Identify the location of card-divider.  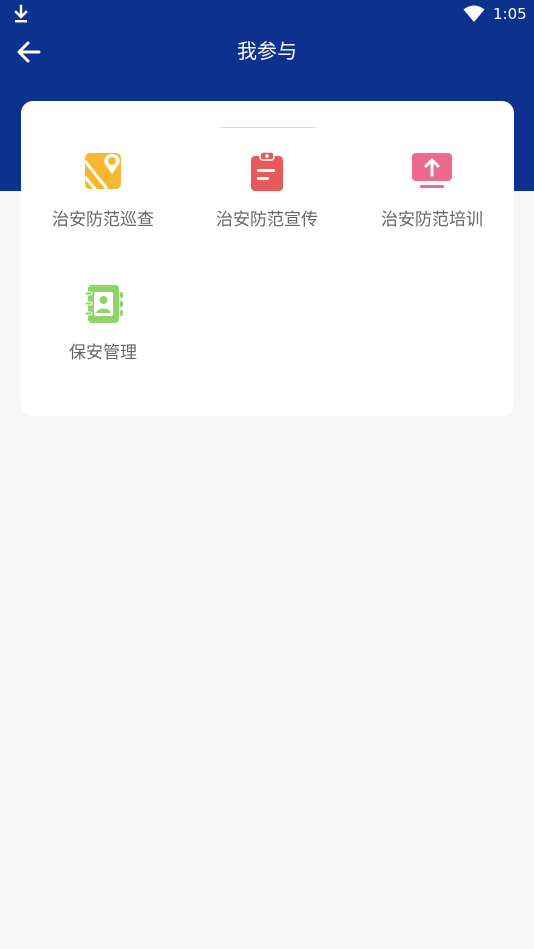
(268, 127).